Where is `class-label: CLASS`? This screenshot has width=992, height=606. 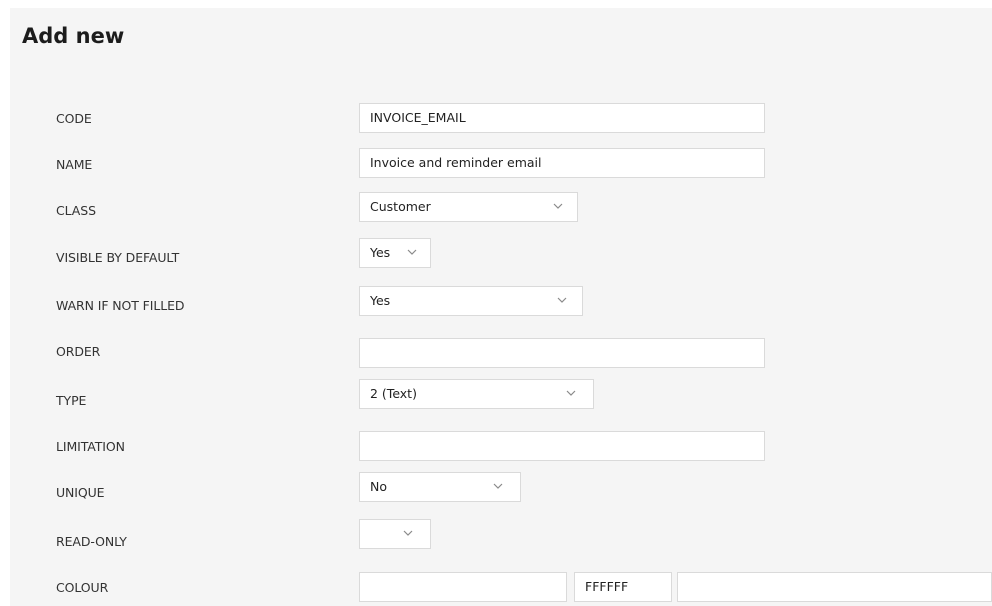 class-label: CLASS is located at coordinates (76, 210).